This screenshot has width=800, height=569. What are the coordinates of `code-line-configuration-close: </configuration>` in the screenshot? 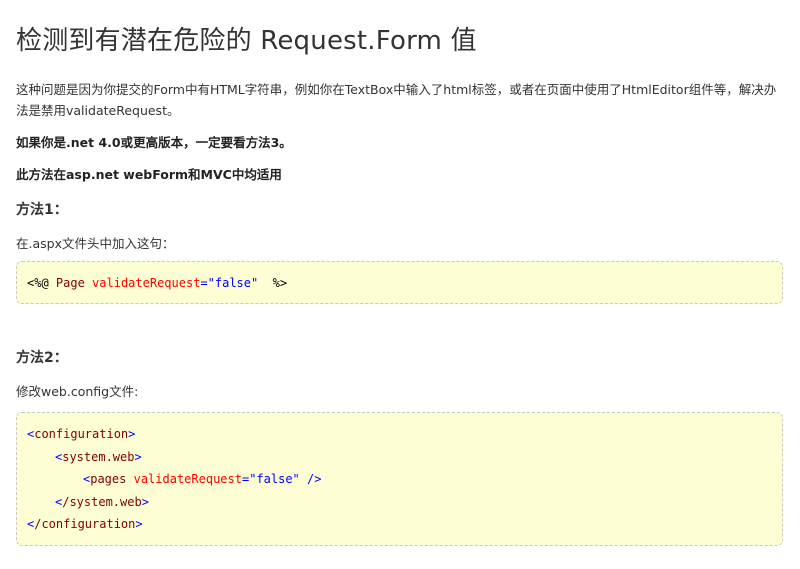 It's located at (85, 524).